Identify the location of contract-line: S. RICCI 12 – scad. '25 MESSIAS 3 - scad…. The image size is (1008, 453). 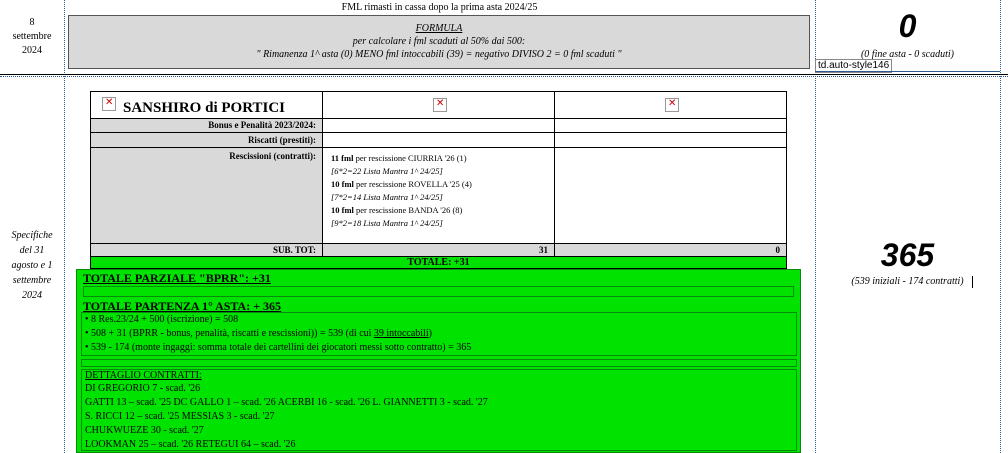
(180, 416).